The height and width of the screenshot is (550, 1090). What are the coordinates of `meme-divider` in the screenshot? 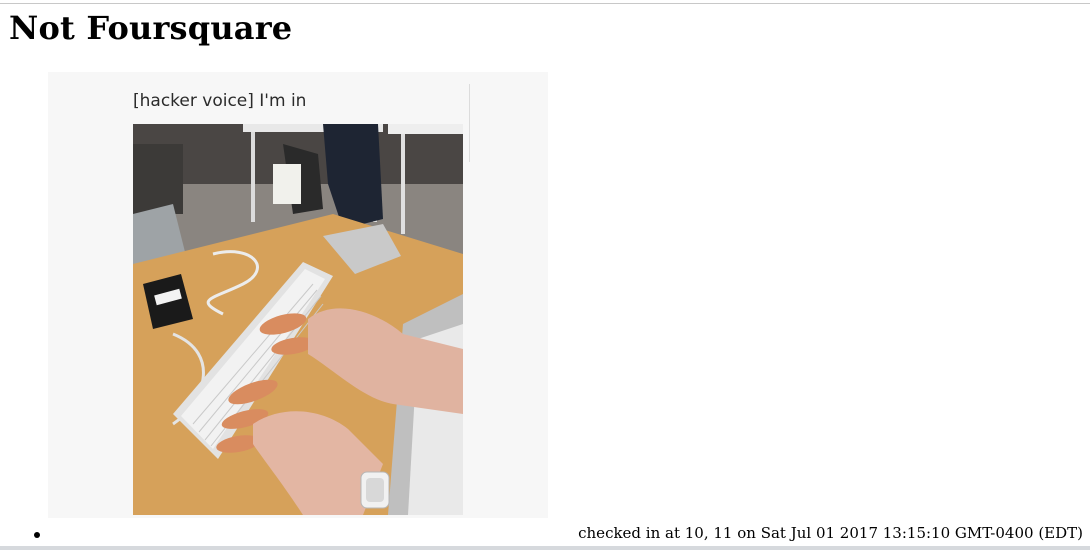 It's located at (469, 123).